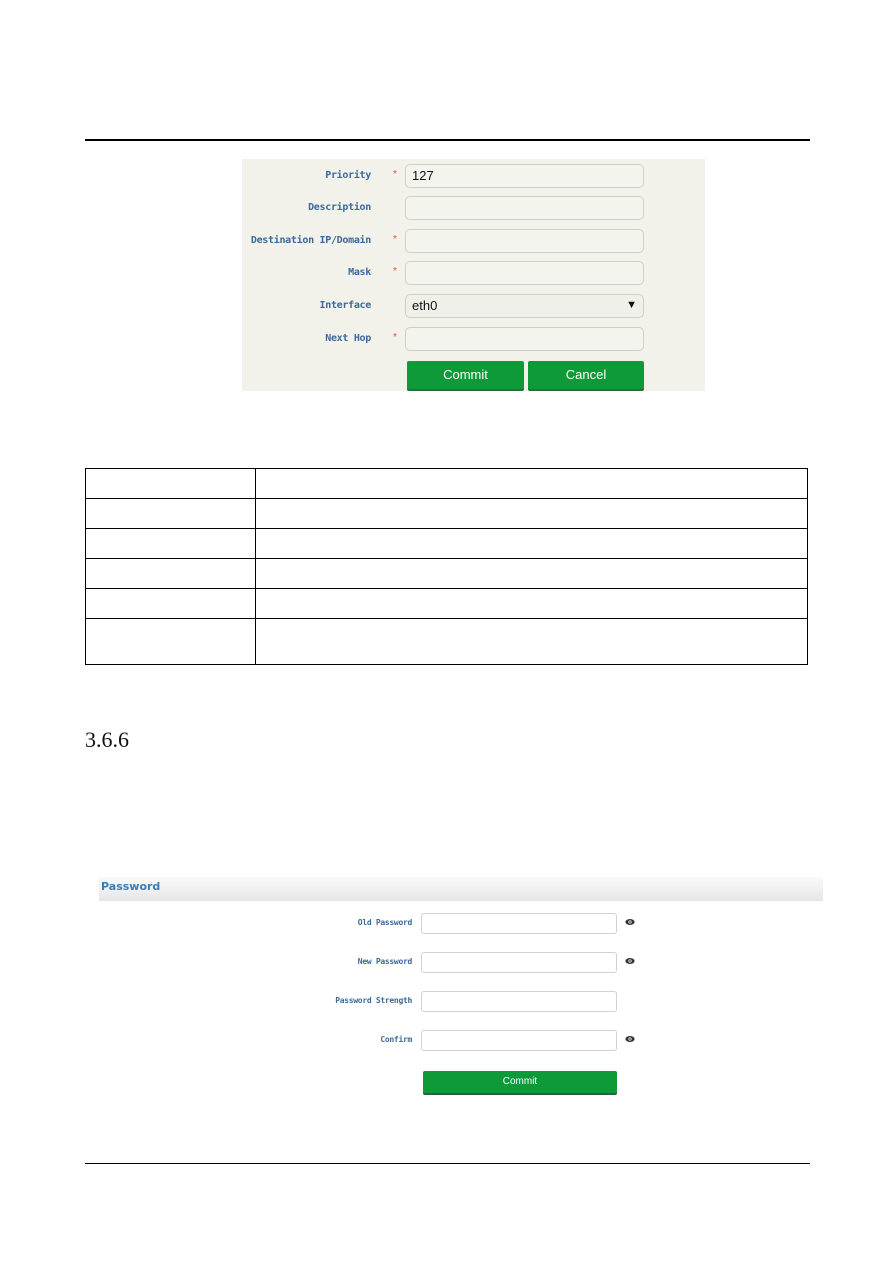  What do you see at coordinates (425, 305) in the screenshot?
I see `interface-value: eth0` at bounding box center [425, 305].